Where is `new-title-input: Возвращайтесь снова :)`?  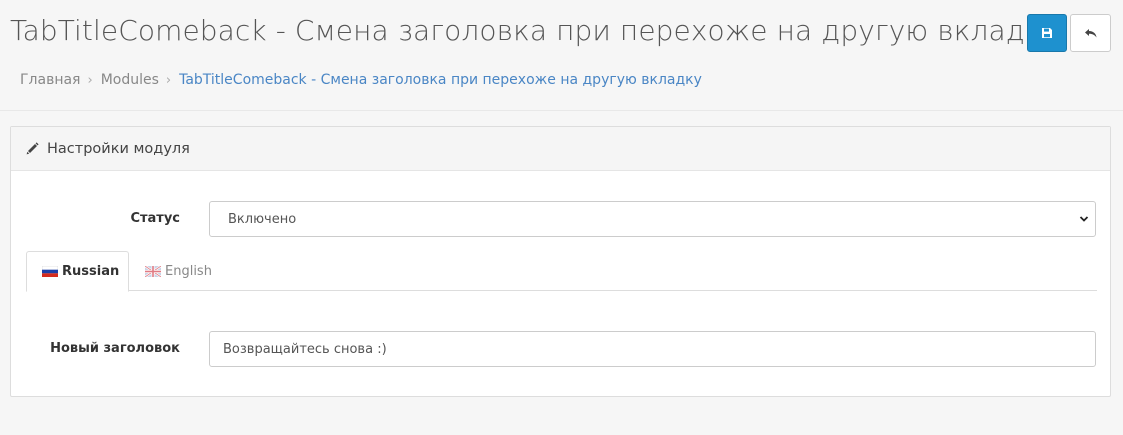 new-title-input: Возвращайтесь снова :) is located at coordinates (652, 349).